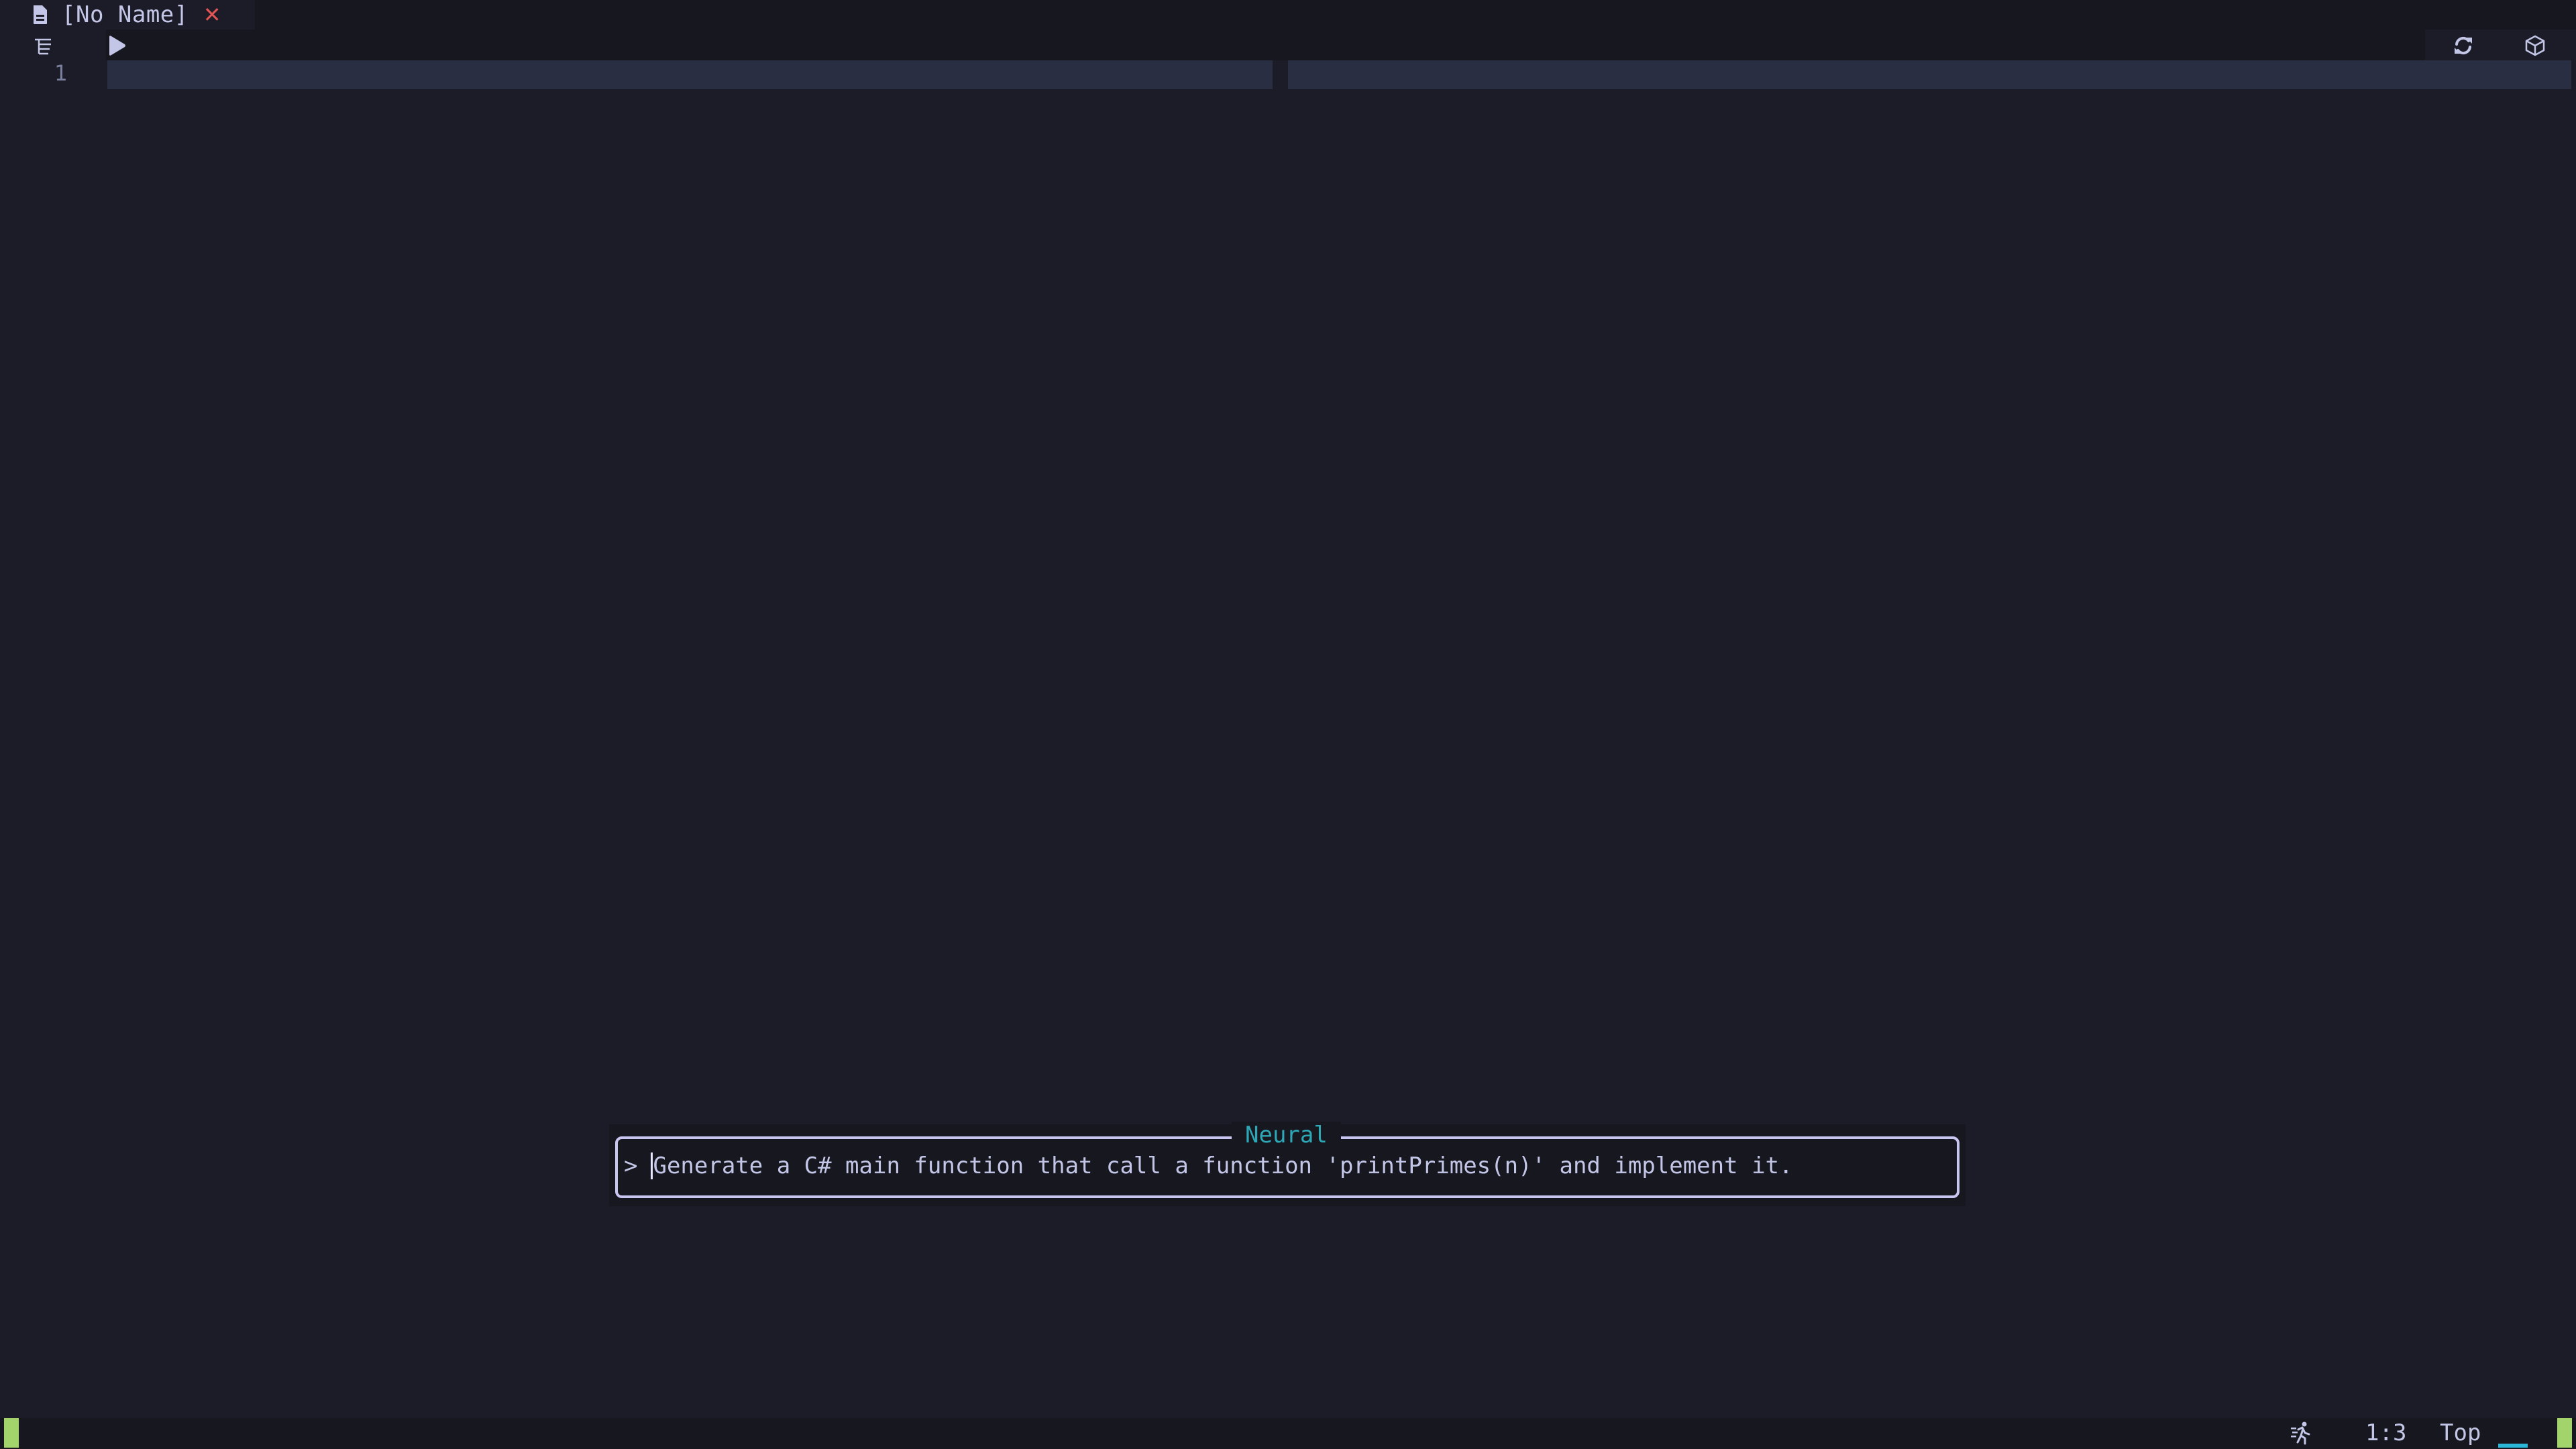  I want to click on running-person-icon, so click(2300, 1433).